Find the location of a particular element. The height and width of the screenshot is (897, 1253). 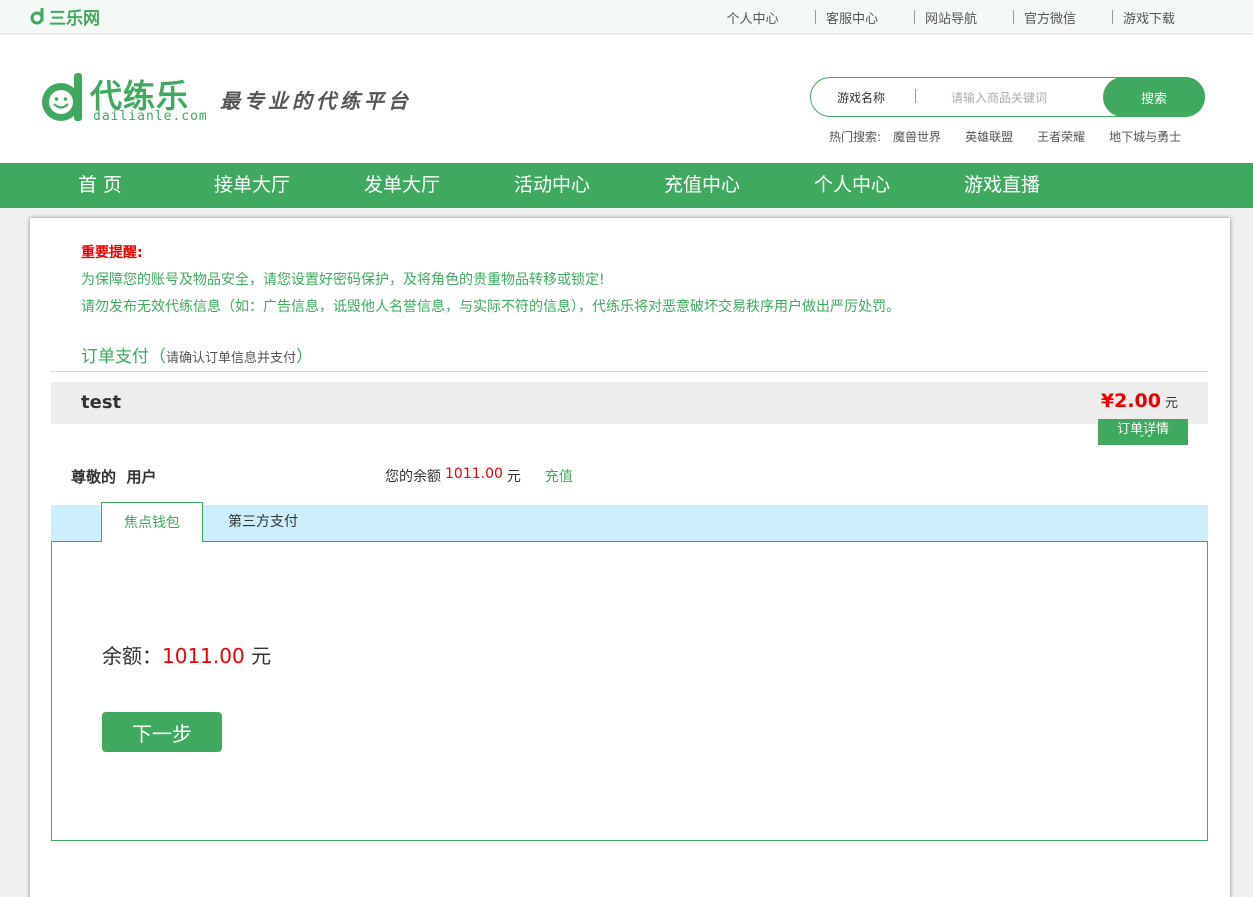

balance-label: 您的余额 is located at coordinates (413, 477).